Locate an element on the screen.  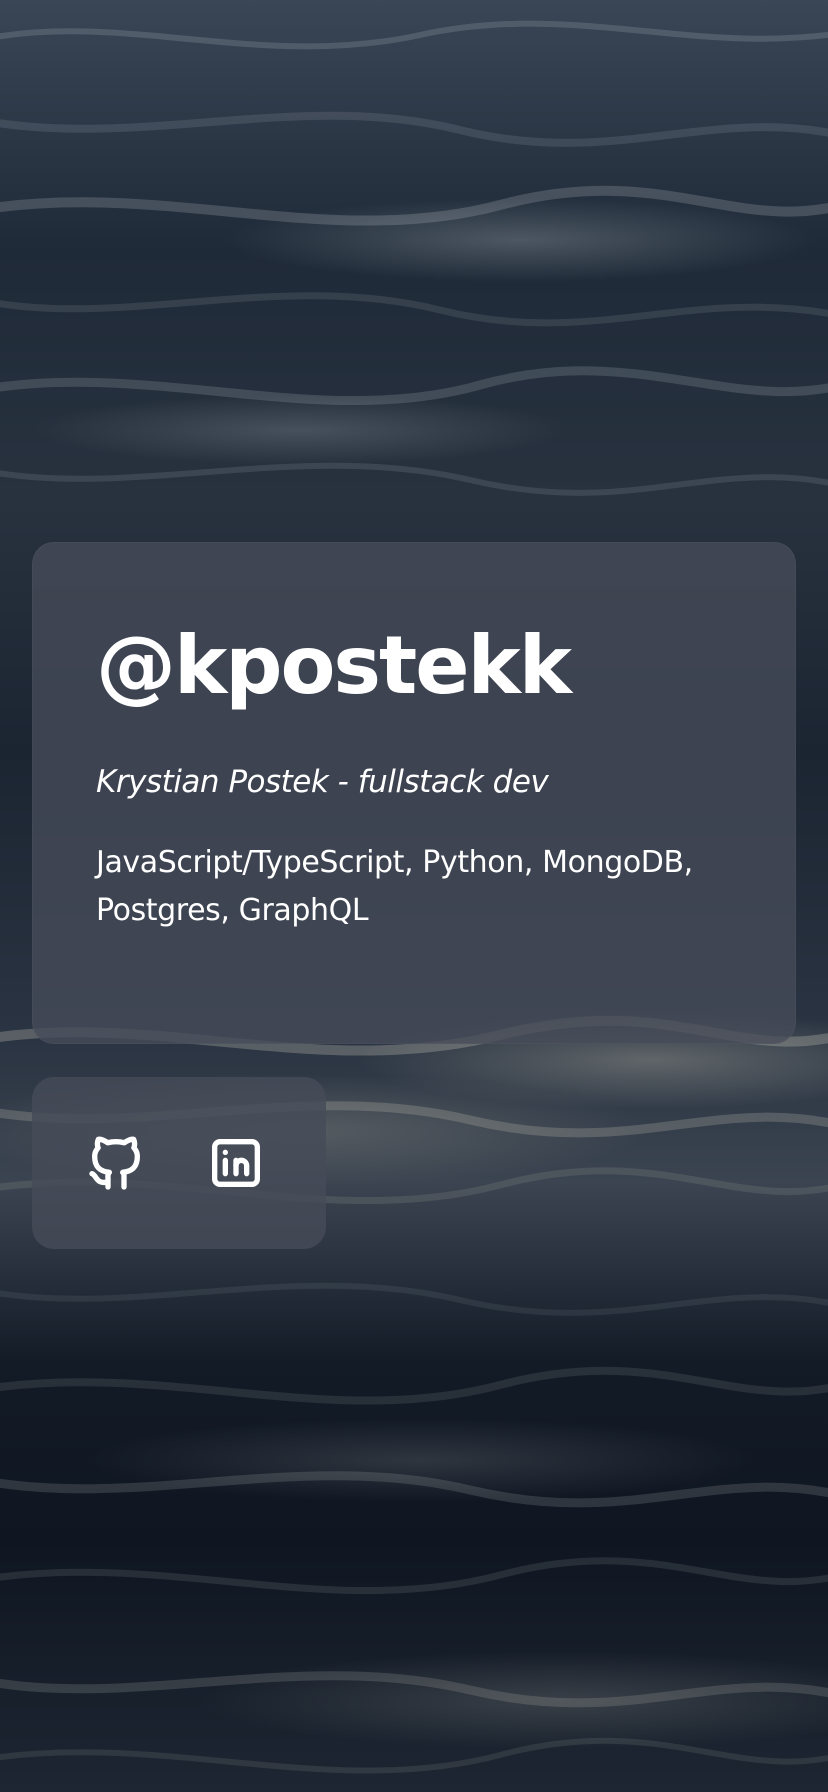
profile-subtitle: Krystian Postek - fullstack dev is located at coordinates (322, 782).